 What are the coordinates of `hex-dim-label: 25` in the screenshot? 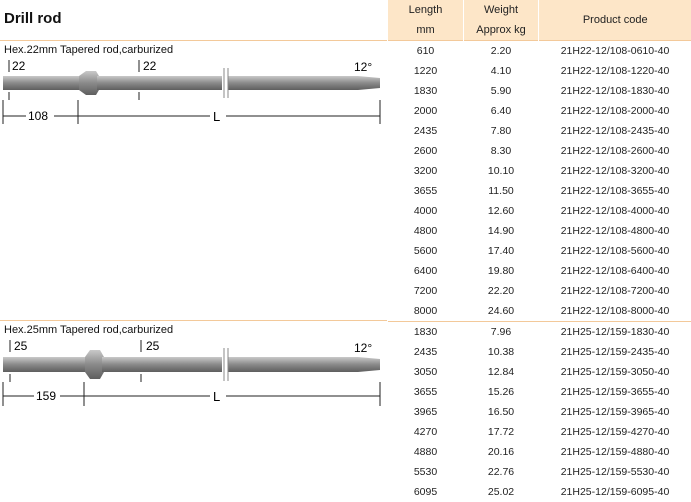 It's located at (21, 346).